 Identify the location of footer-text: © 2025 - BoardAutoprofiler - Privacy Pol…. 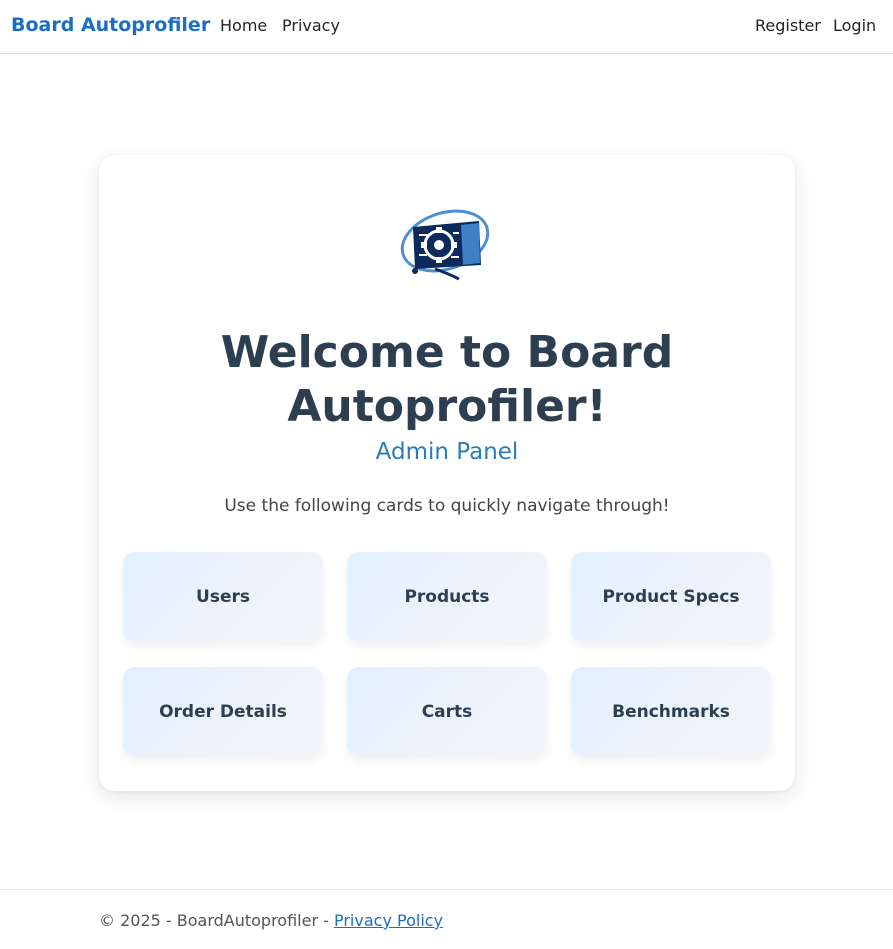
(271, 920).